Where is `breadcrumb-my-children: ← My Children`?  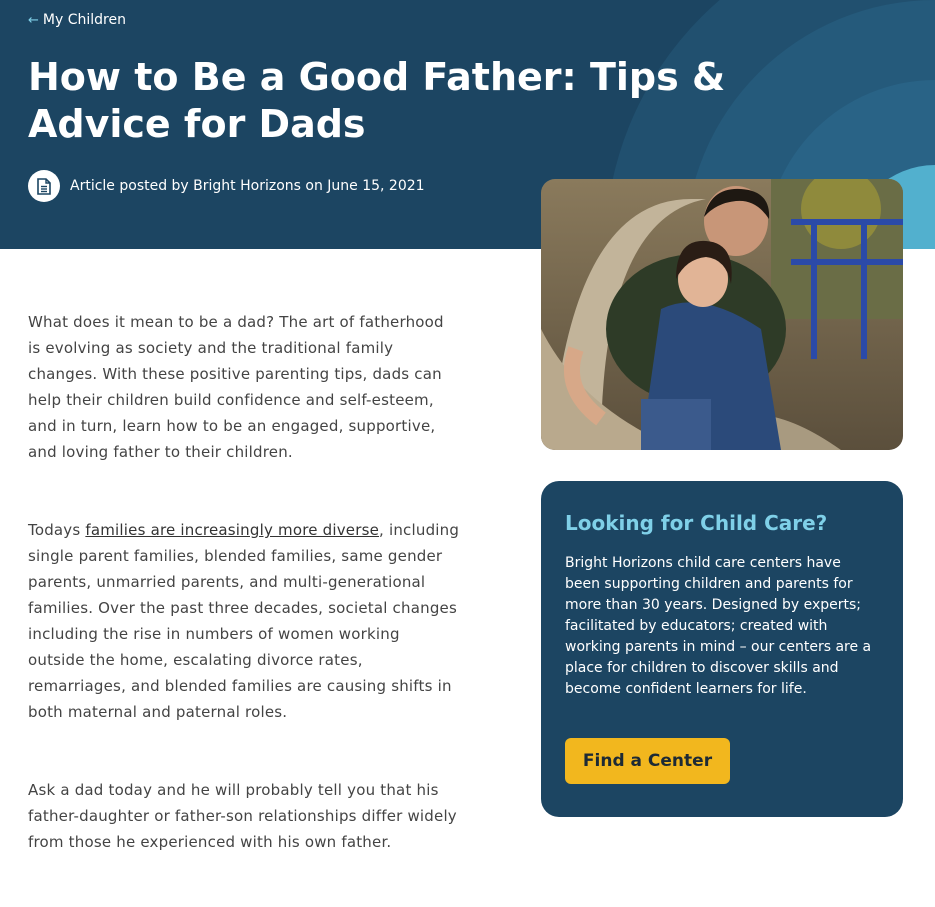
breadcrumb-my-children: ← My Children is located at coordinates (77, 20).